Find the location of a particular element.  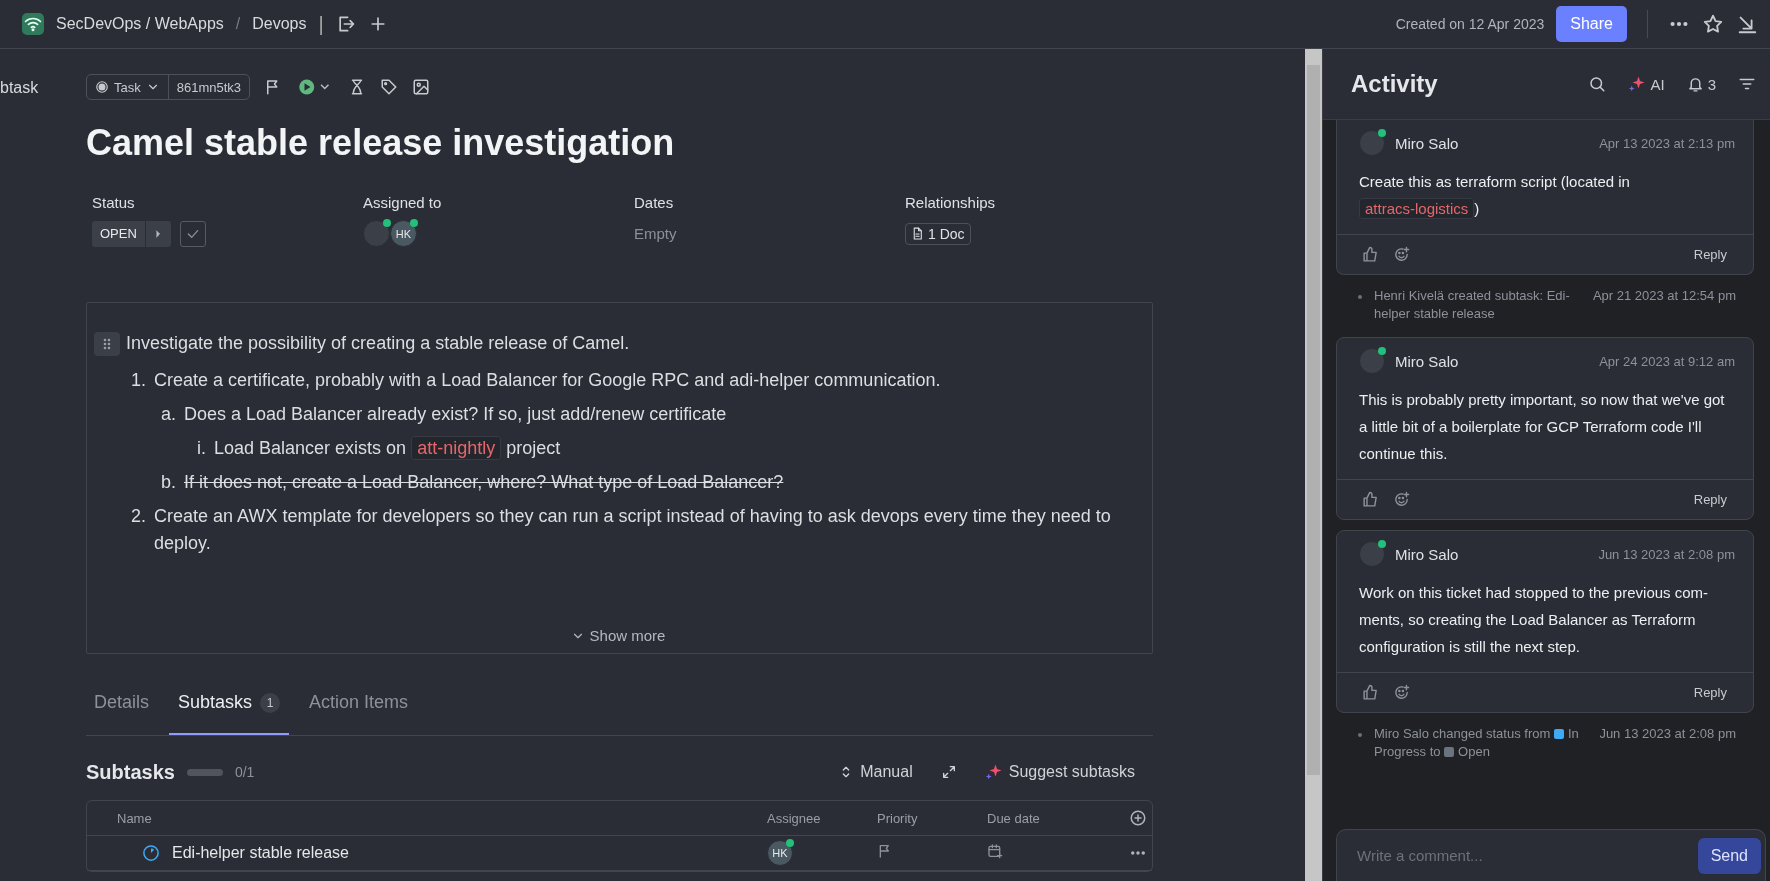

event-text: Henri Kivelä created subtask: Edi-helper stable release is located at coordinates (1472, 305).